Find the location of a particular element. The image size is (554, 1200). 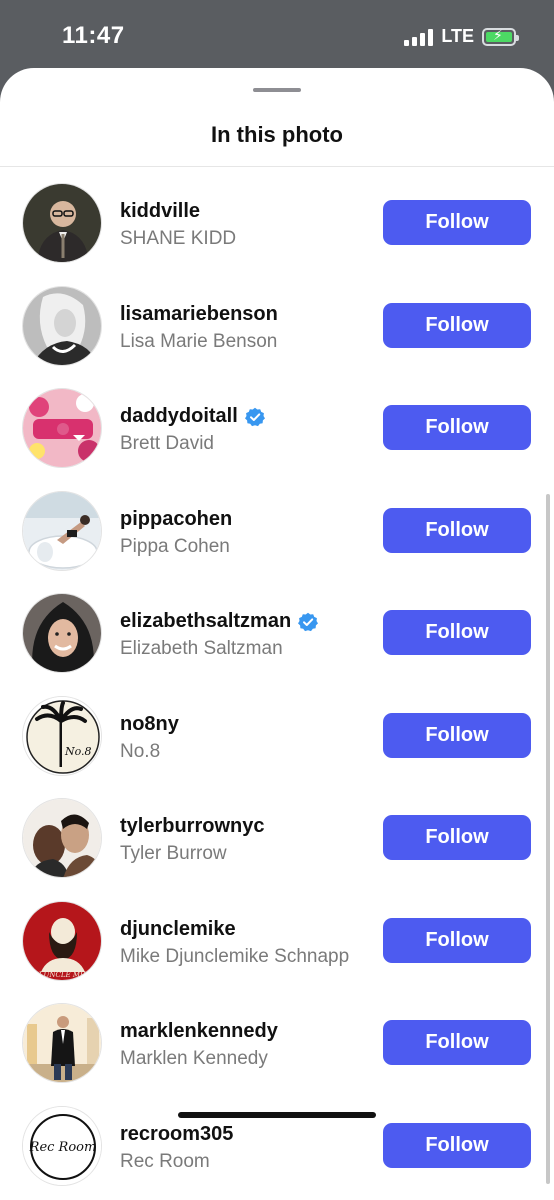

username: kiddville is located at coordinates (160, 211).